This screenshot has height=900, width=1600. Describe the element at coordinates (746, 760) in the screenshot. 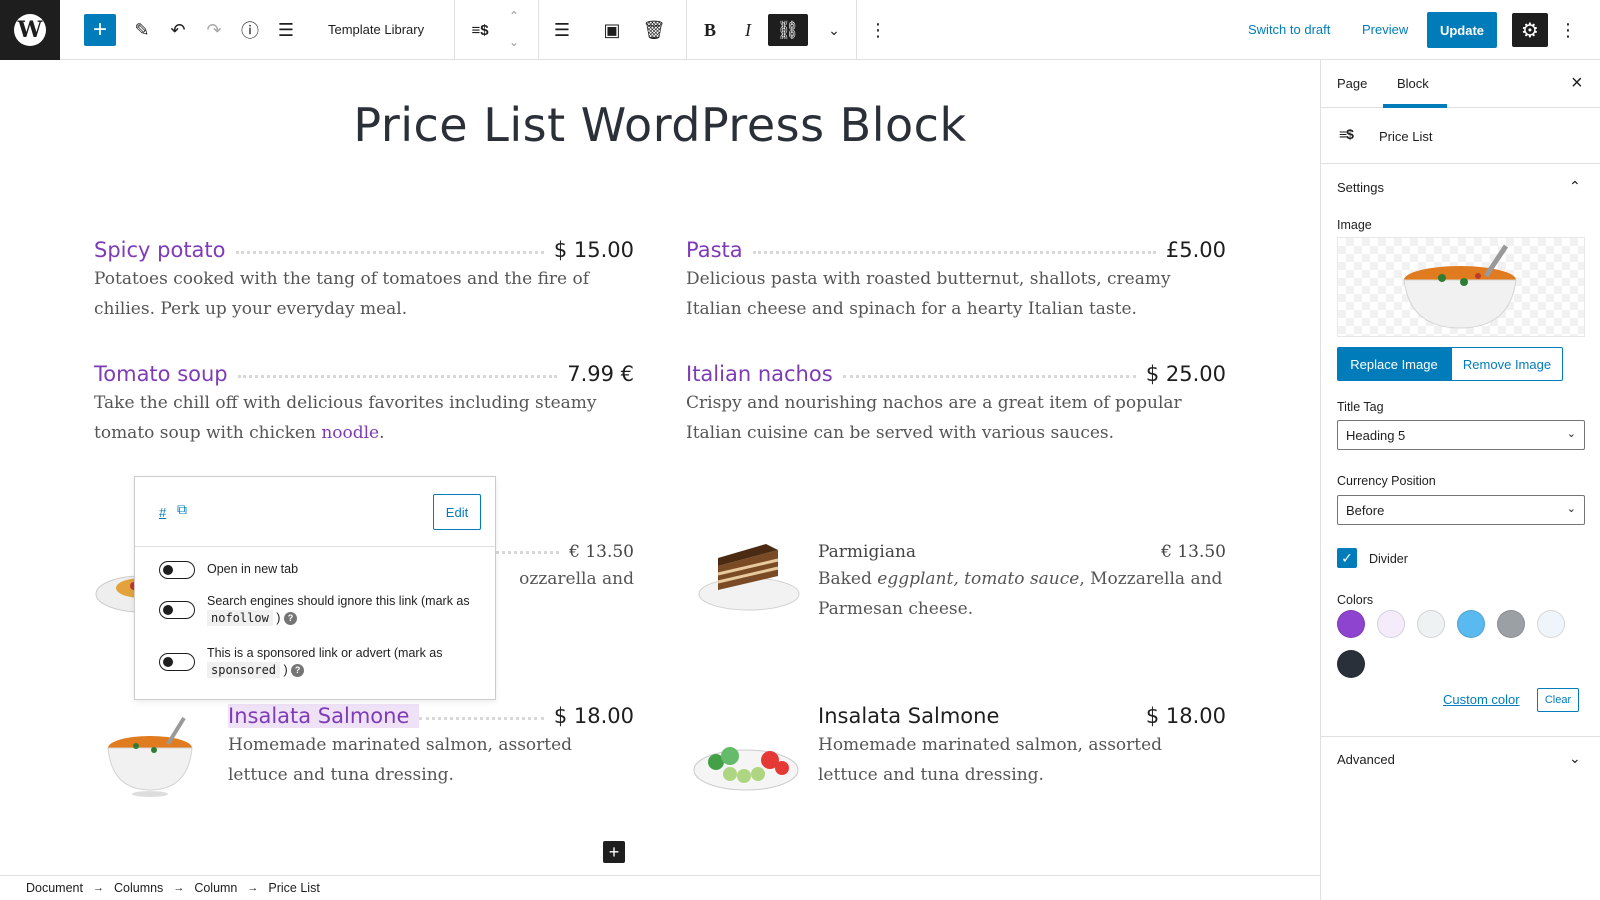

I see `salad-plate-image` at that location.